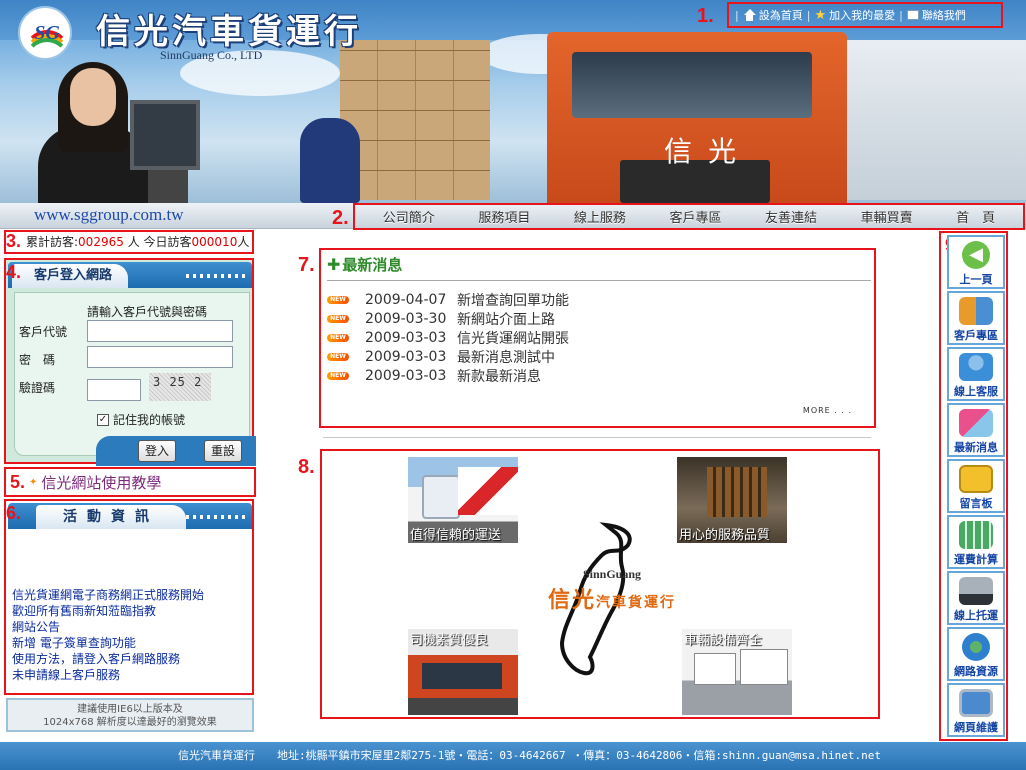  What do you see at coordinates (37, 360) in the screenshot?
I see `password-label: 密 碼` at bounding box center [37, 360].